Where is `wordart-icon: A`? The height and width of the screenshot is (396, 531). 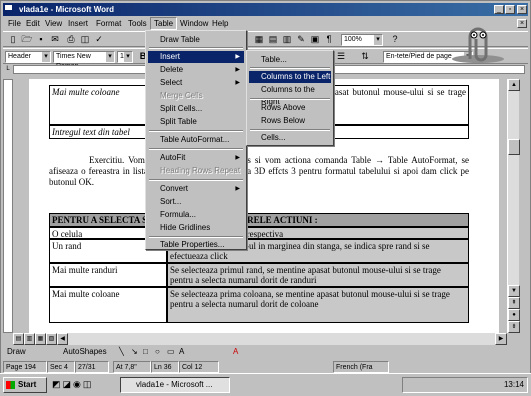
wordart-icon: A is located at coordinates (181, 352).